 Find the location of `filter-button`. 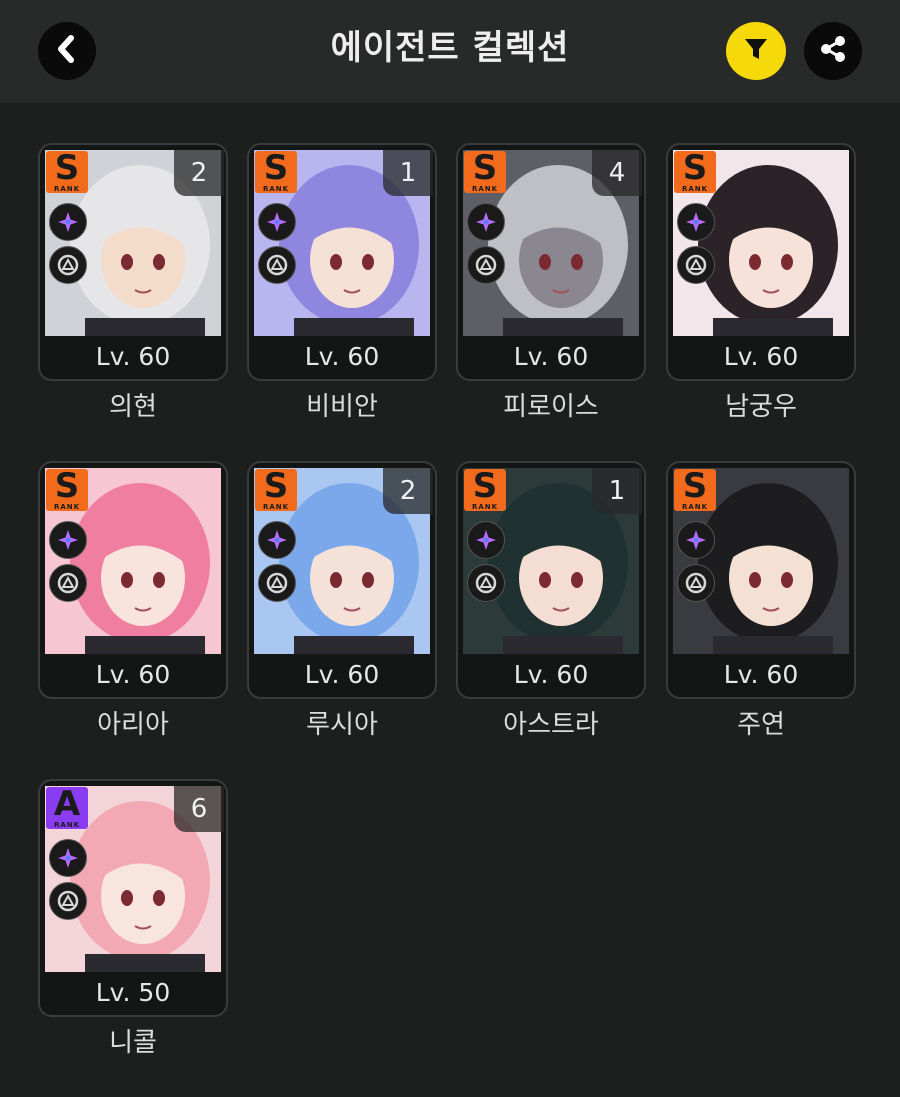

filter-button is located at coordinates (756, 51).